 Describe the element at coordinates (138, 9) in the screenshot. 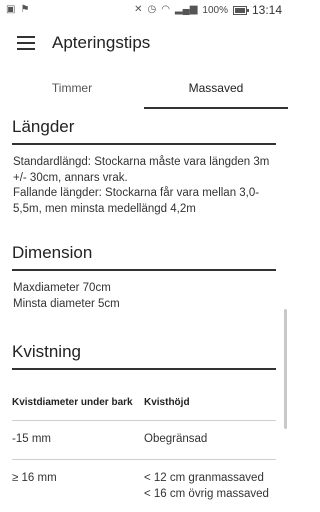

I see `mute-icon: ✕` at that location.